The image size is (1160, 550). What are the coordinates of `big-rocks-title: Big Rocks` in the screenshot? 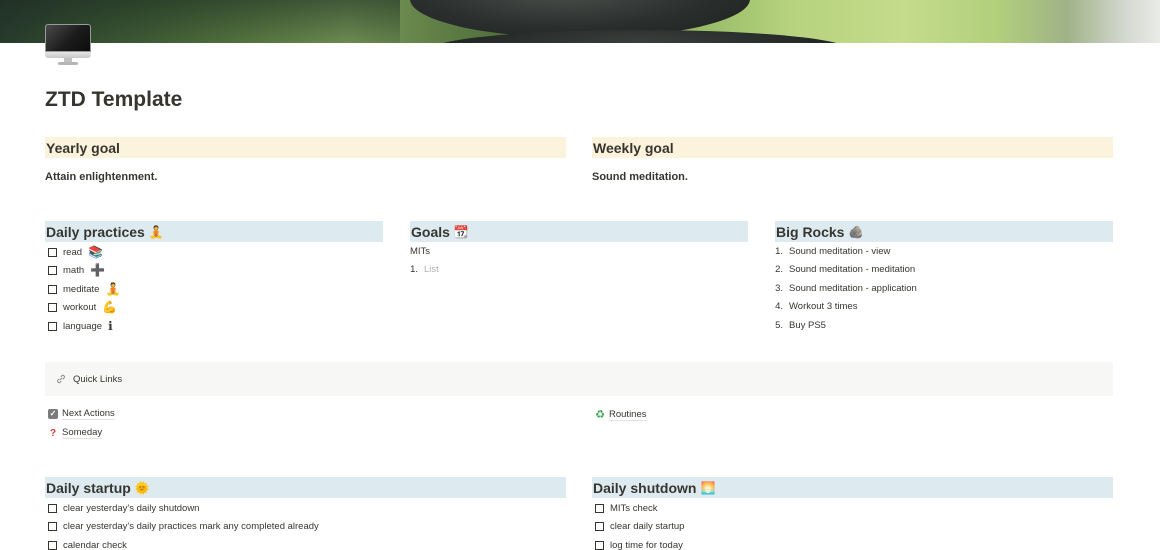 It's located at (810, 231).